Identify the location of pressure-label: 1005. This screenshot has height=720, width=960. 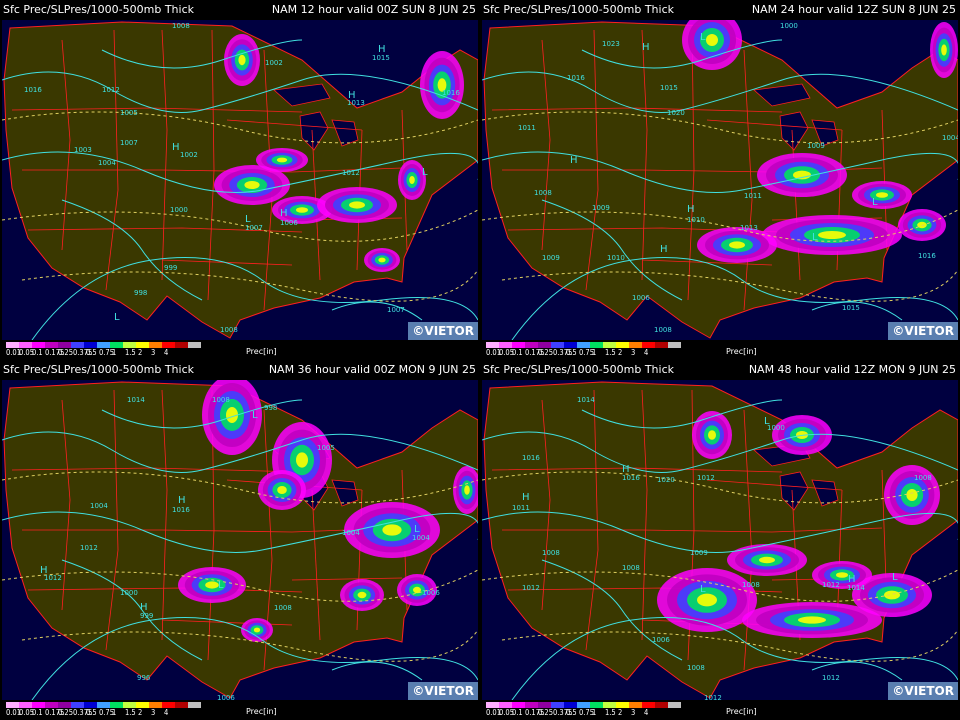
(326, 448).